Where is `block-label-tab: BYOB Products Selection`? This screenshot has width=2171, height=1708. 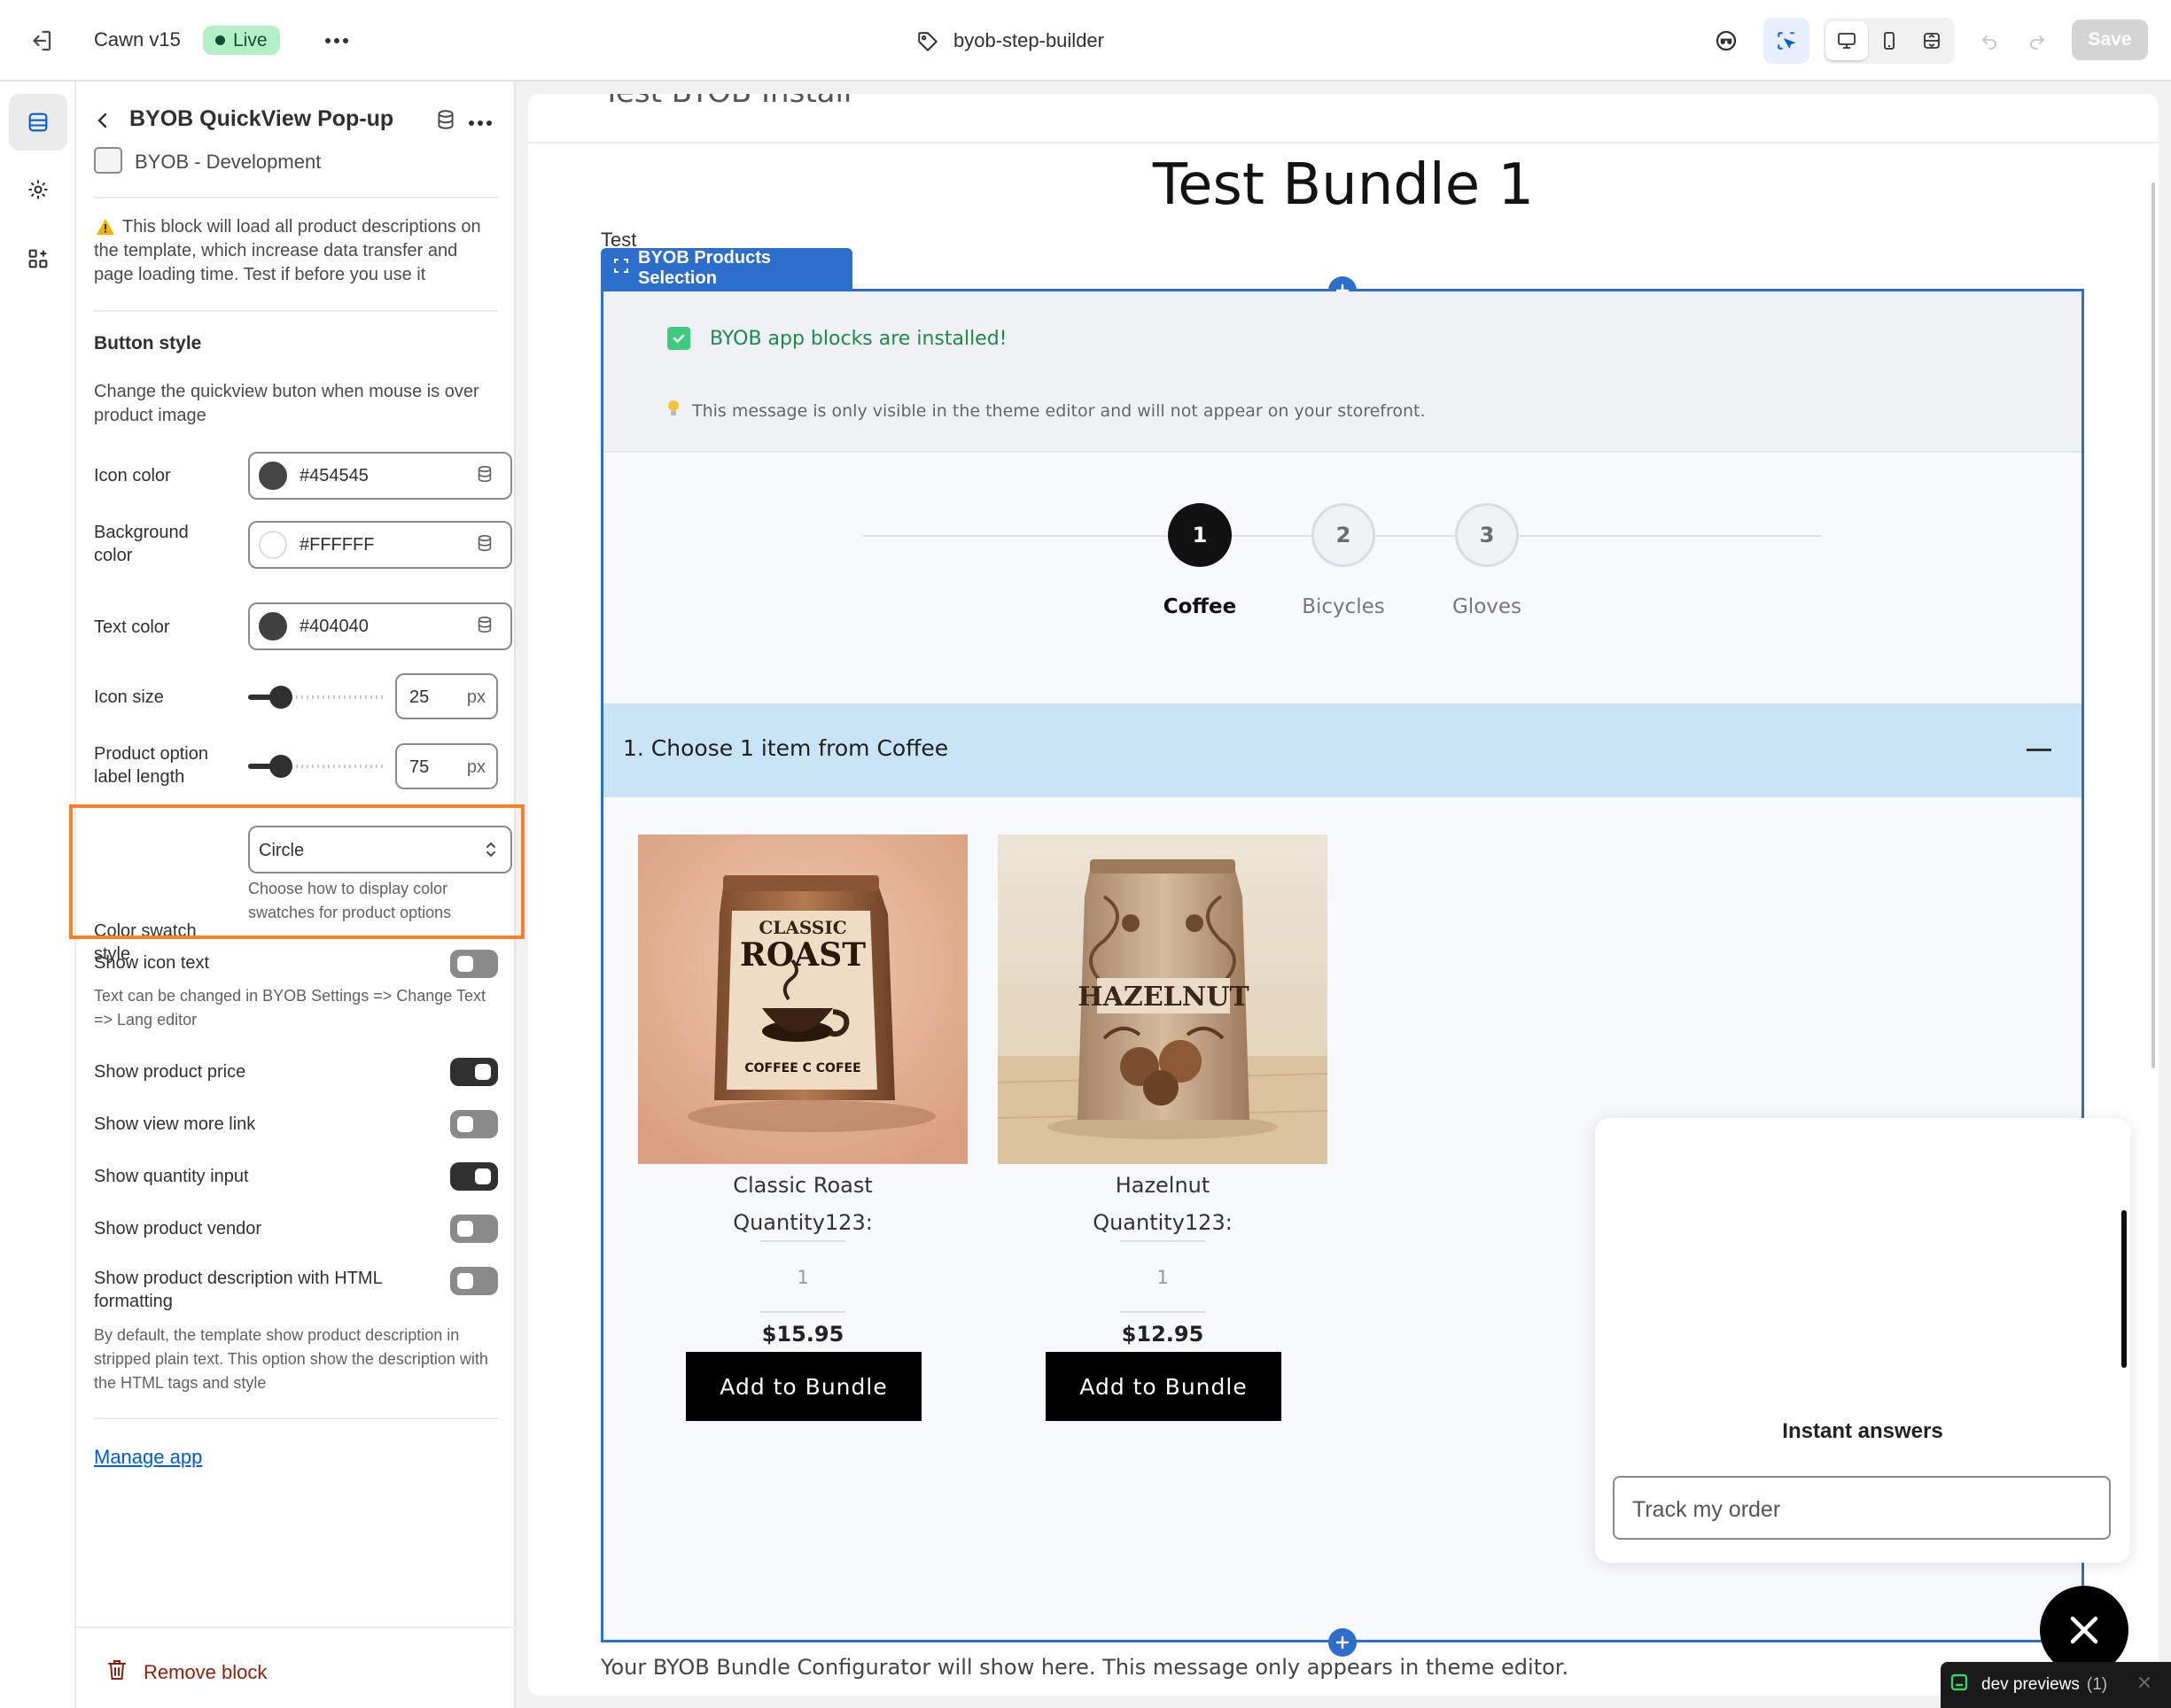
block-label-tab: BYOB Products Selection is located at coordinates (726, 268).